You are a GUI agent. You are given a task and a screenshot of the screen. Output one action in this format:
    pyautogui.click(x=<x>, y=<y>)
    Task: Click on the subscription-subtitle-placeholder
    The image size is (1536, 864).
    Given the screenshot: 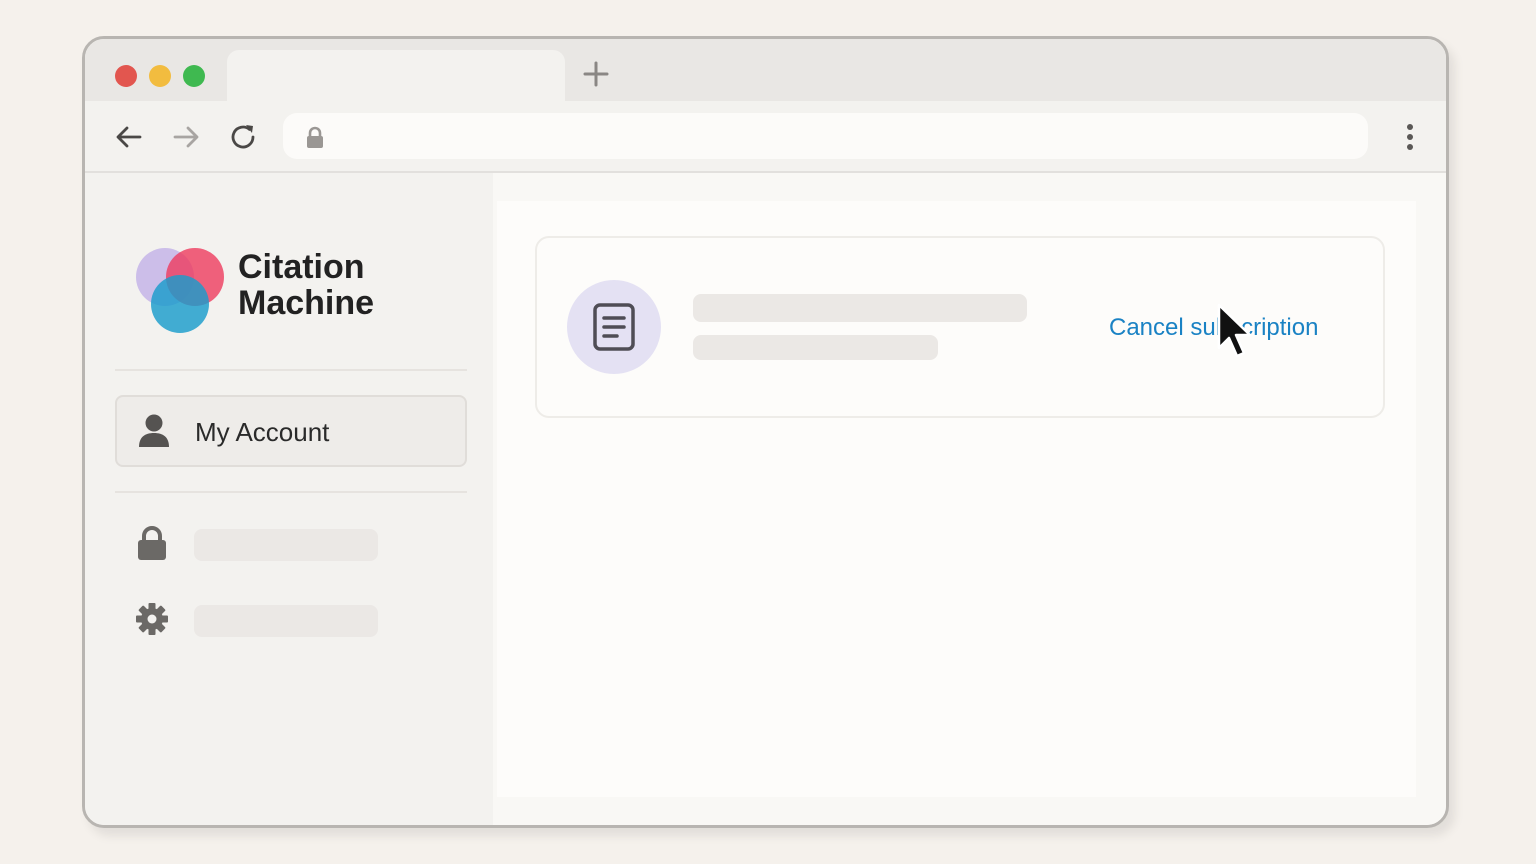 What is the action you would take?
    pyautogui.click(x=815, y=347)
    